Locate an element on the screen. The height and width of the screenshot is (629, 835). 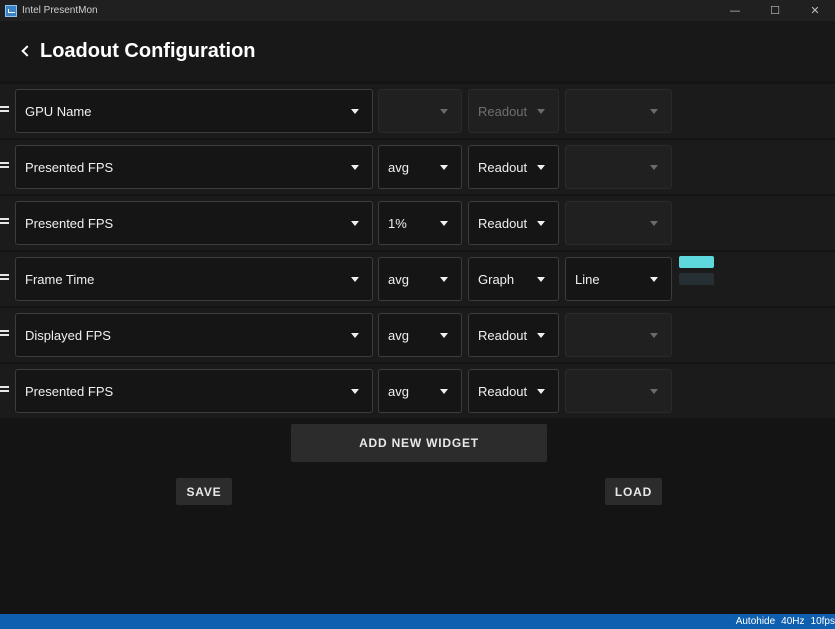
widget-row: GPU Name Readout is located at coordinates (417, 111).